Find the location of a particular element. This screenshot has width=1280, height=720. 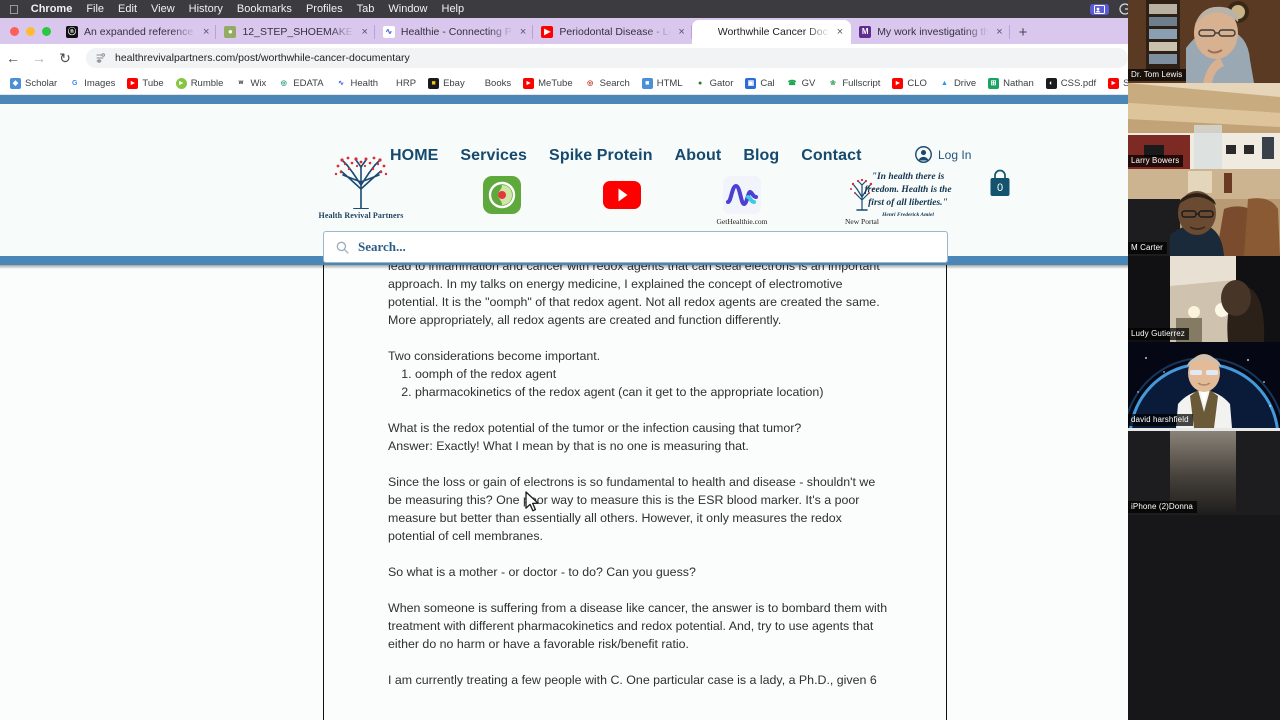

video-tile-6: iPhone (2)Donna is located at coordinates (1204, 471).